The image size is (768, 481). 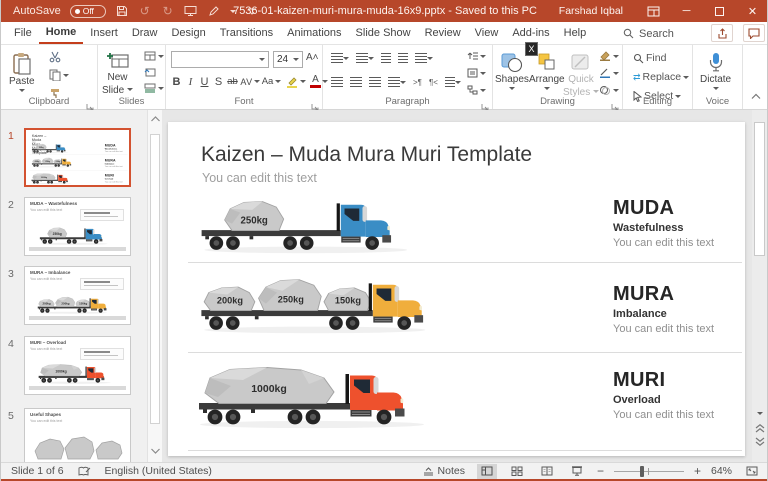 I want to click on tab-help: Help, so click(x=575, y=33).